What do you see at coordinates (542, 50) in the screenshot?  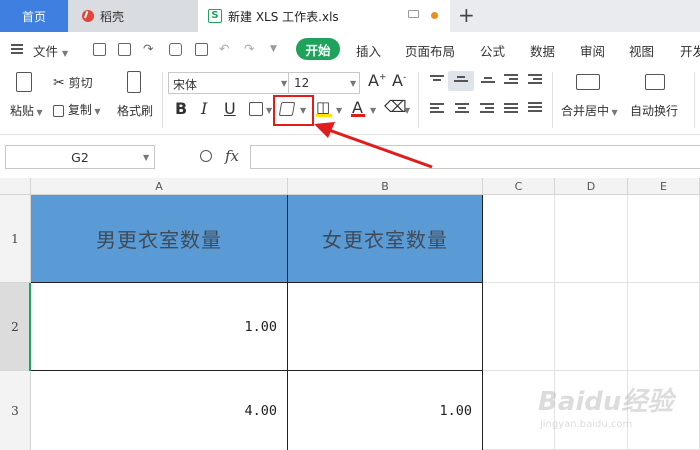 I see `tab-data: 数据` at bounding box center [542, 50].